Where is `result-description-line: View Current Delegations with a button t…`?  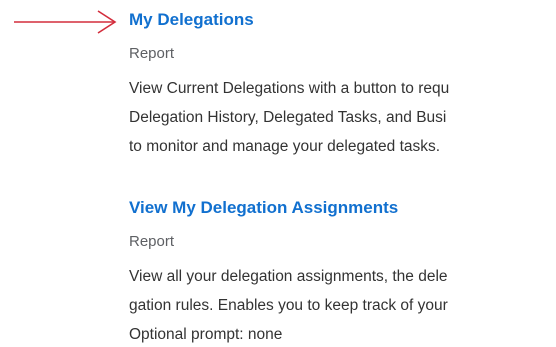 result-description-line: View Current Delegations with a button t… is located at coordinates (289, 88).